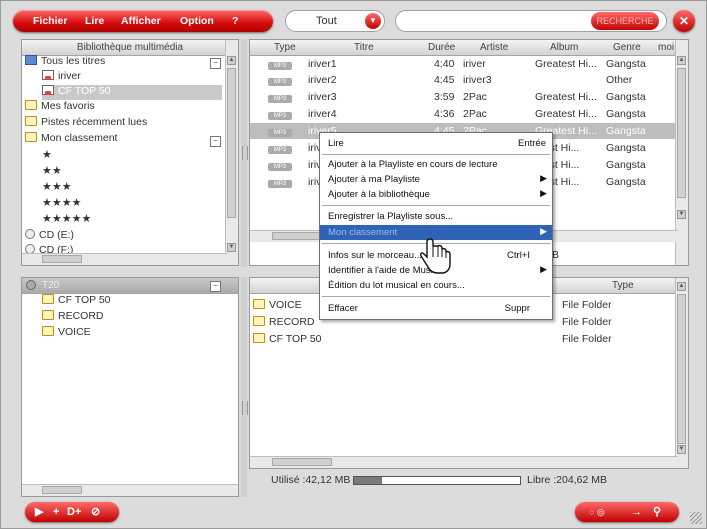 Image resolution: width=707 pixels, height=529 pixels. What do you see at coordinates (56, 512) in the screenshot?
I see `add-icon: +` at bounding box center [56, 512].